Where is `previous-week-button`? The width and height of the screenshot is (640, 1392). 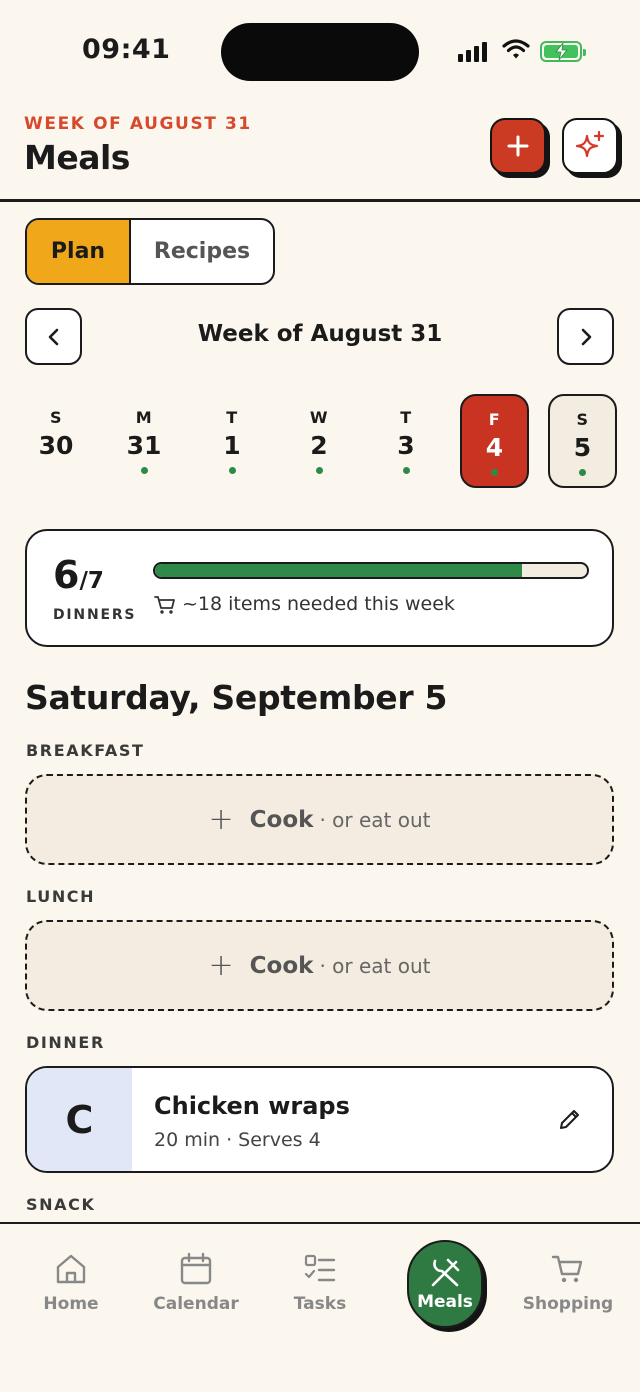 previous-week-button is located at coordinates (53, 336).